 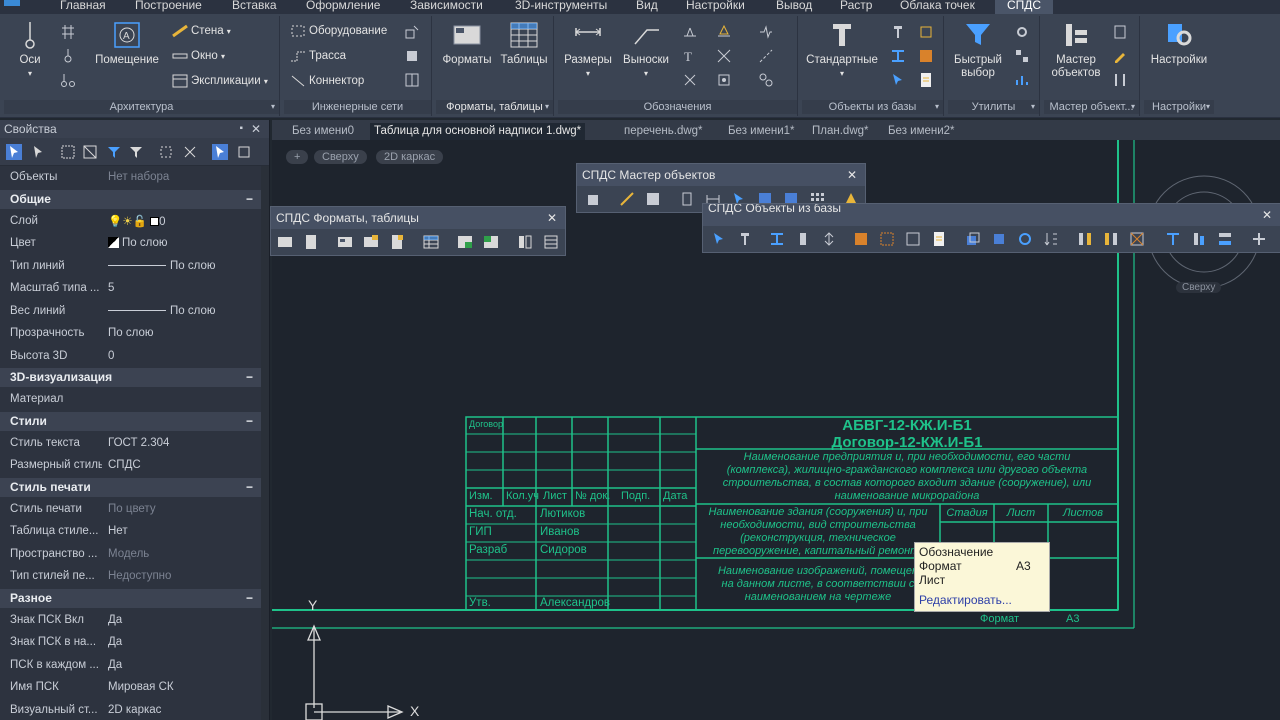 What do you see at coordinates (1022, 56) in the screenshot?
I see `utility-grid-icon` at bounding box center [1022, 56].